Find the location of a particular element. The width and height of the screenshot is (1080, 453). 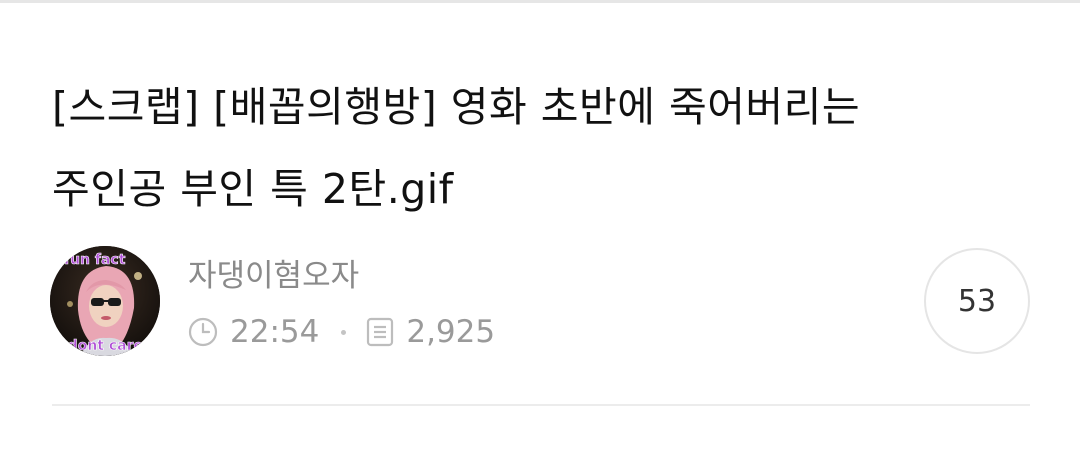

comment-count: 53 is located at coordinates (977, 301).